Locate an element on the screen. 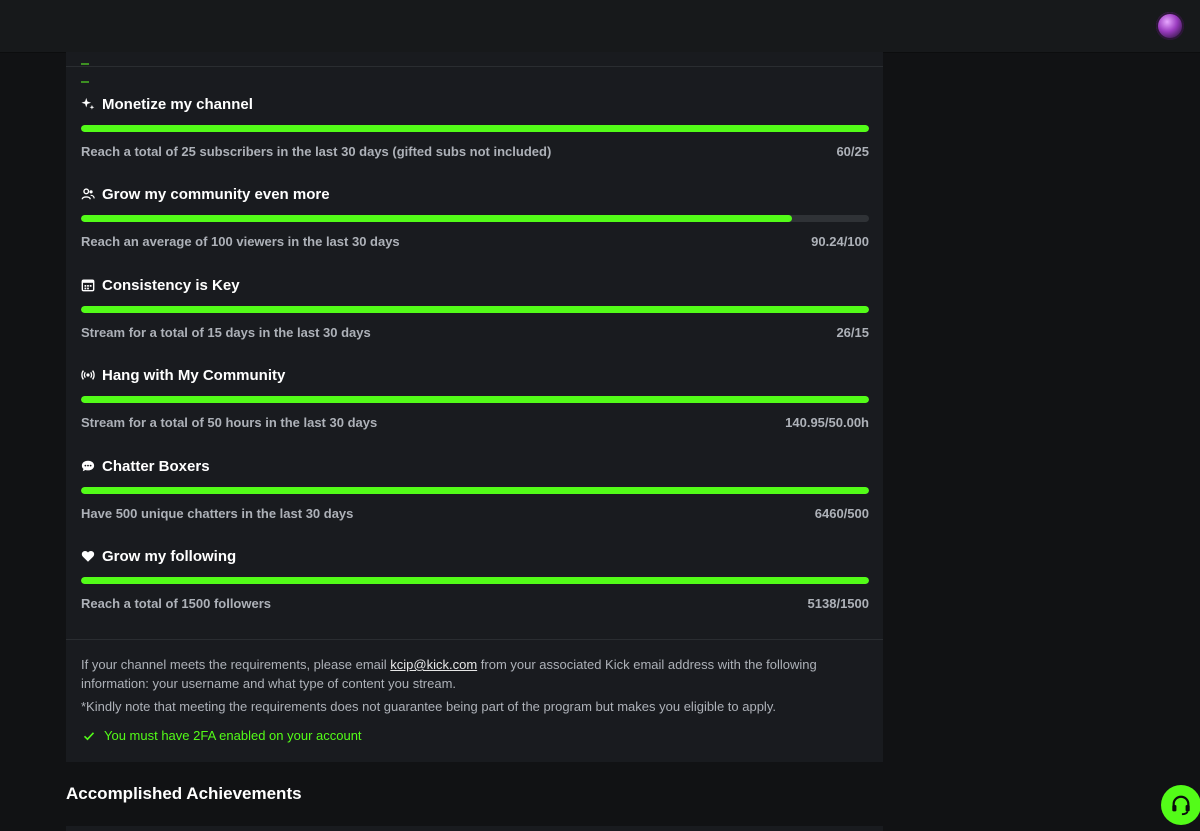 Image resolution: width=1200 pixels, height=831 pixels. users-icon is located at coordinates (88, 194).